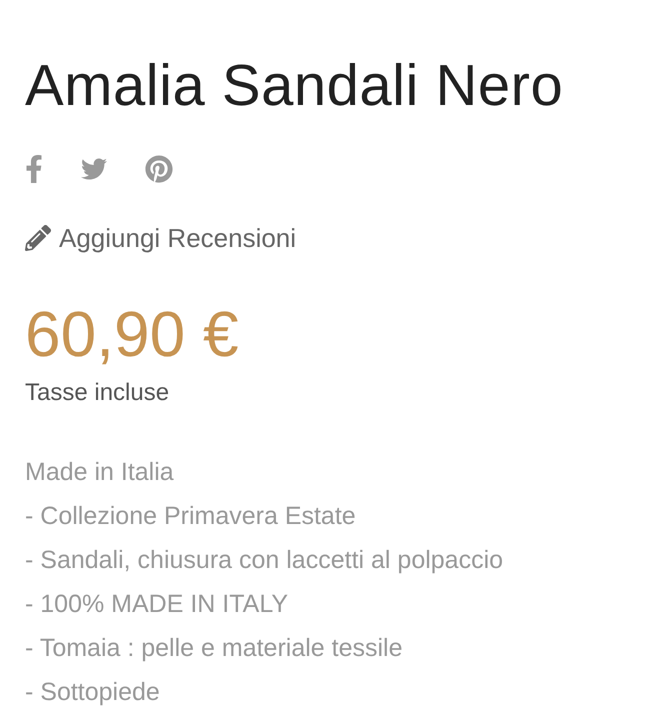 The image size is (670, 726). What do you see at coordinates (97, 393) in the screenshot?
I see `tax-note: Tasse incluse` at bounding box center [97, 393].